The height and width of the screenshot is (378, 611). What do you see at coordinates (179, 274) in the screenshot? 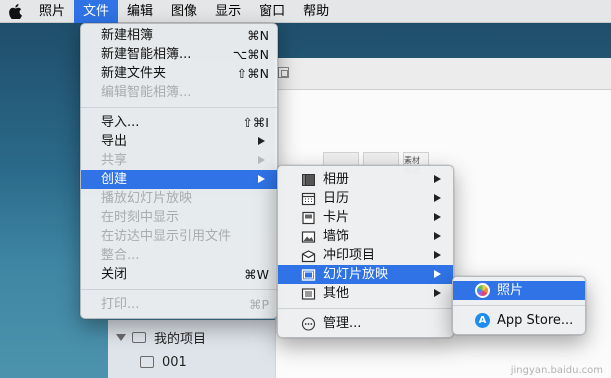
I see `menu-item-close: 关闭 ⌘W` at bounding box center [179, 274].